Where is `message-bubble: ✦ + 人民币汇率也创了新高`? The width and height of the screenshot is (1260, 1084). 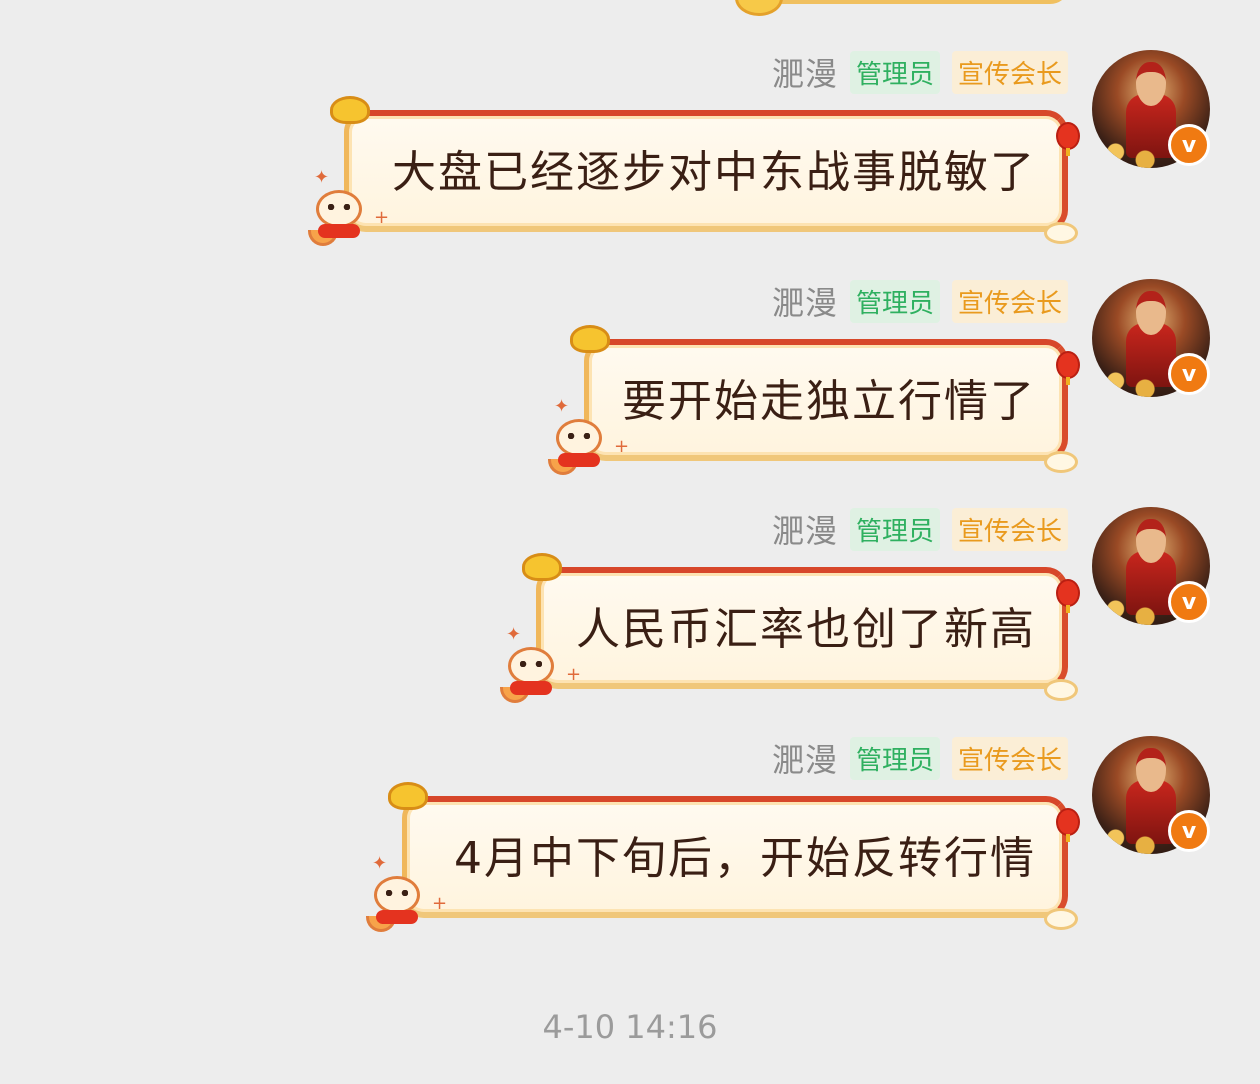
message-bubble: ✦ + 人民币汇率也创了新高 is located at coordinates (790, 628).